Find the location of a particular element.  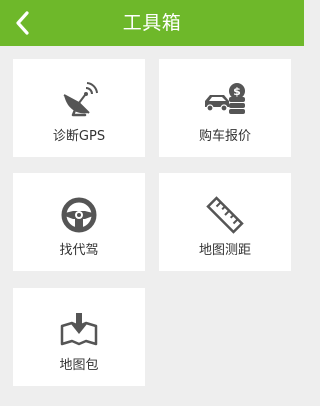

tool-tile-gps-diagnosis: 诊断GPS is located at coordinates (79, 108).